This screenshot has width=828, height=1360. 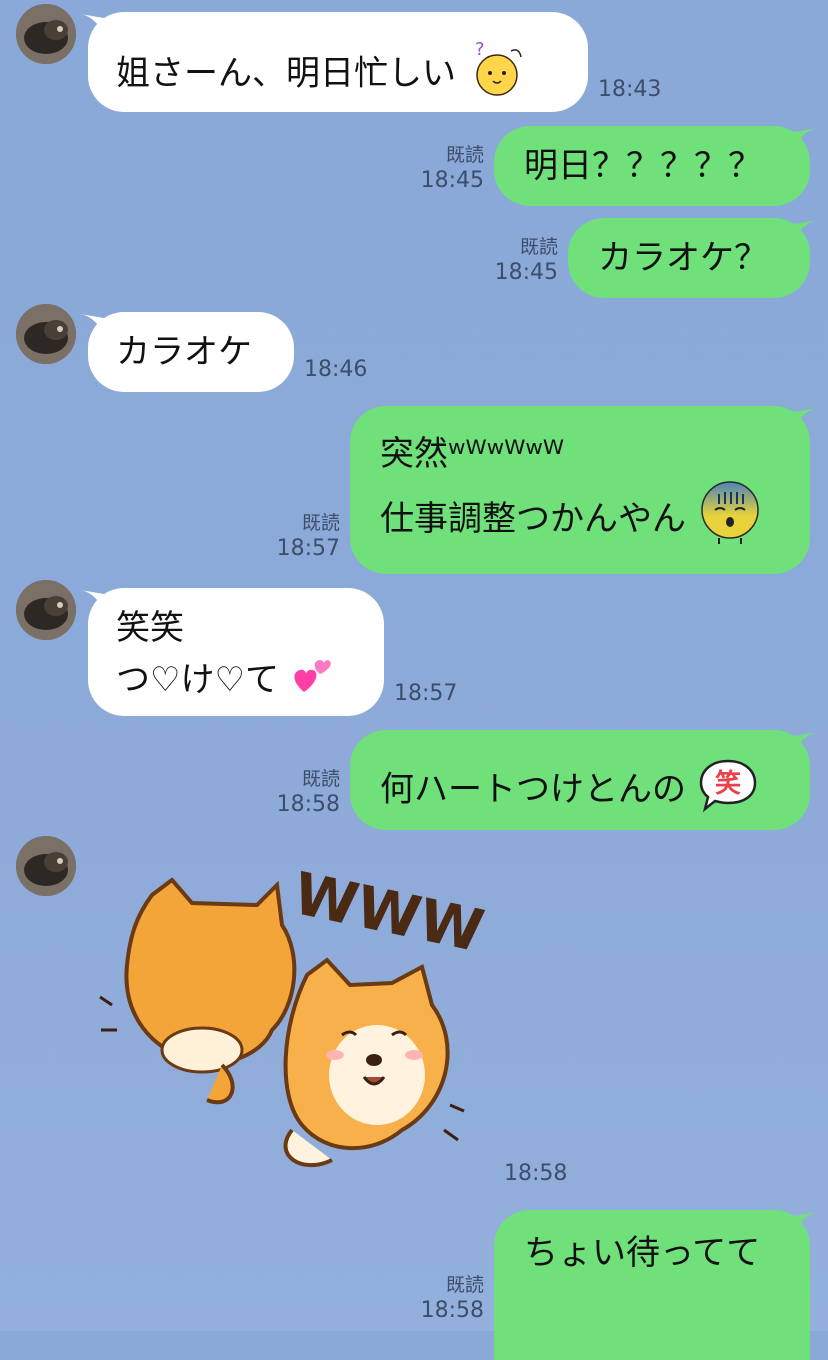 I want to click on laughing-shiba-cats-sticker: WWW, so click(x=292, y=1020).